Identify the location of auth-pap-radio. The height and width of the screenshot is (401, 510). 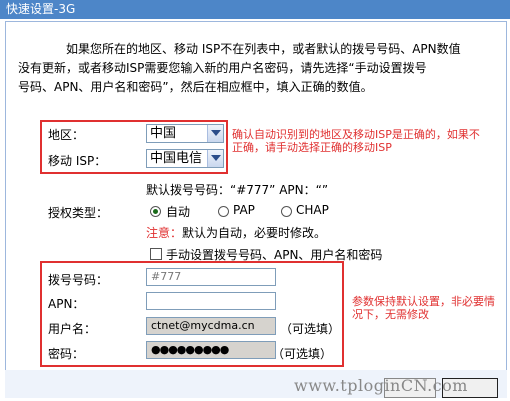
(223, 211).